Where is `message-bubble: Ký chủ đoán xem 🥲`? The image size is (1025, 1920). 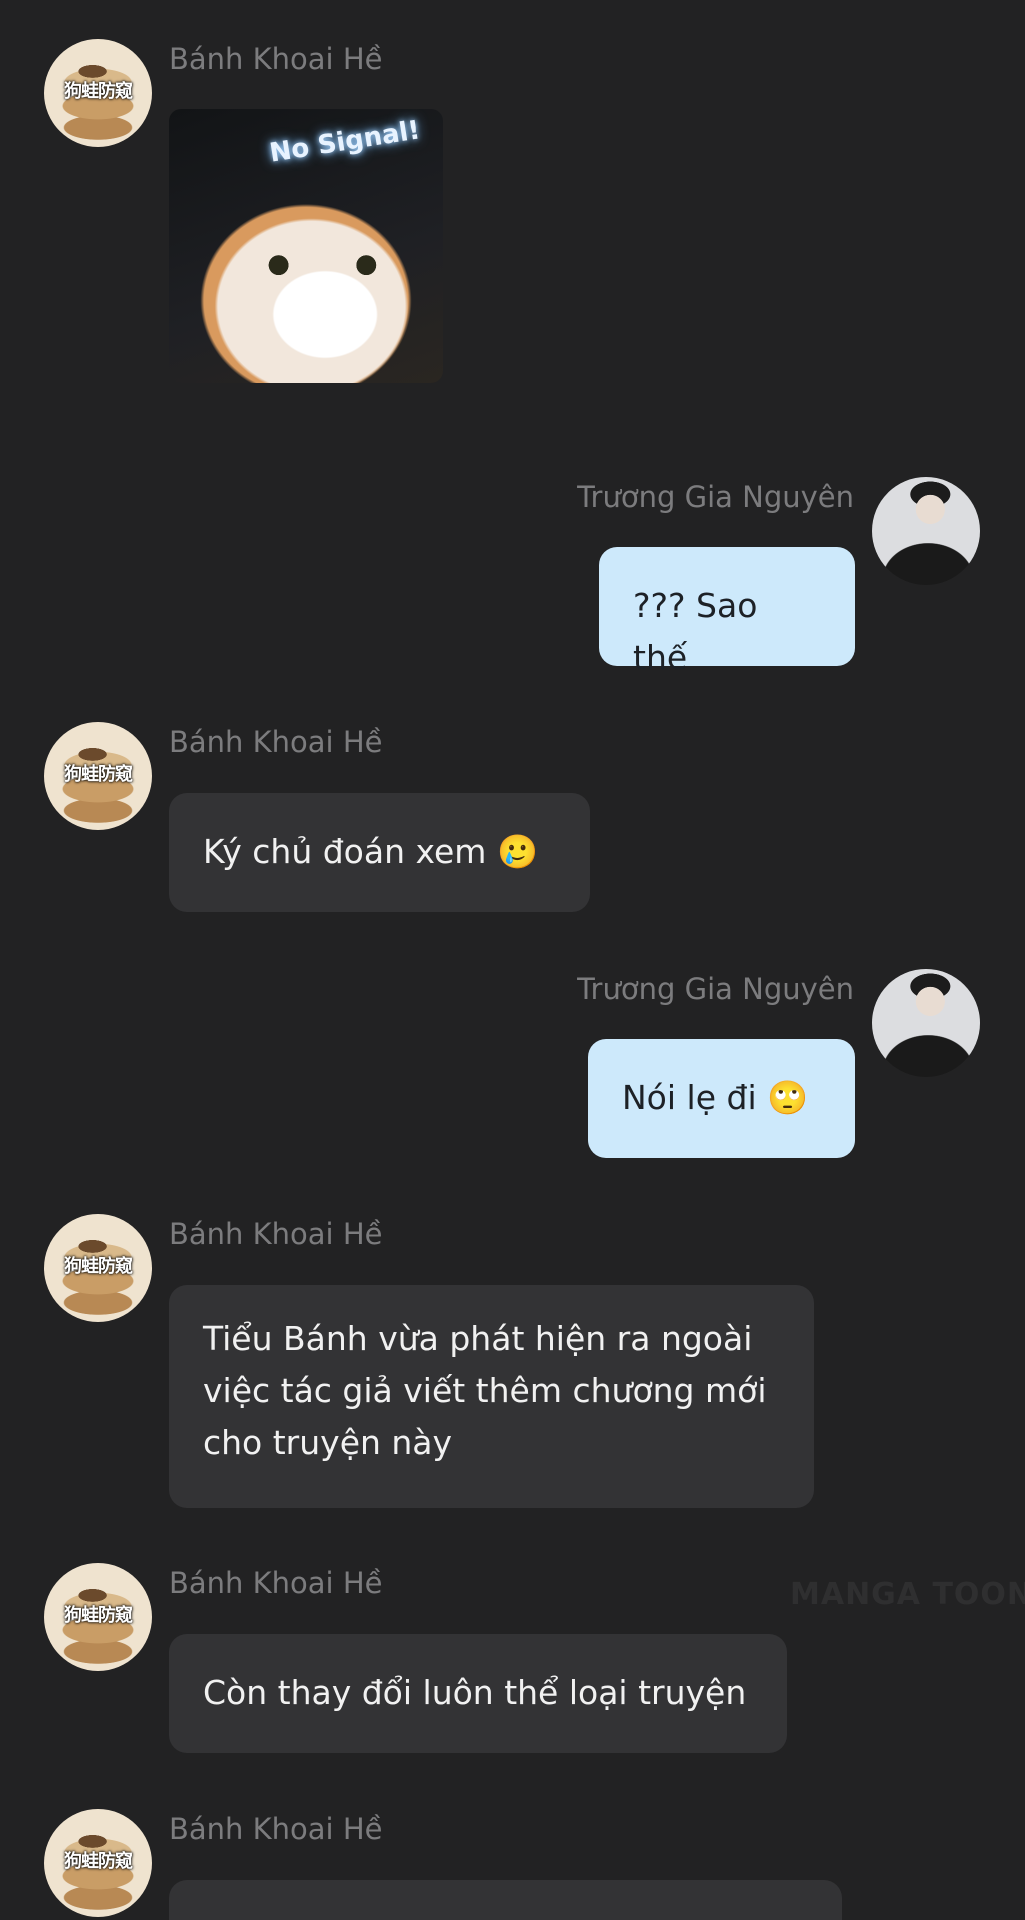 message-bubble: Ký chủ đoán xem 🥲 is located at coordinates (379, 852).